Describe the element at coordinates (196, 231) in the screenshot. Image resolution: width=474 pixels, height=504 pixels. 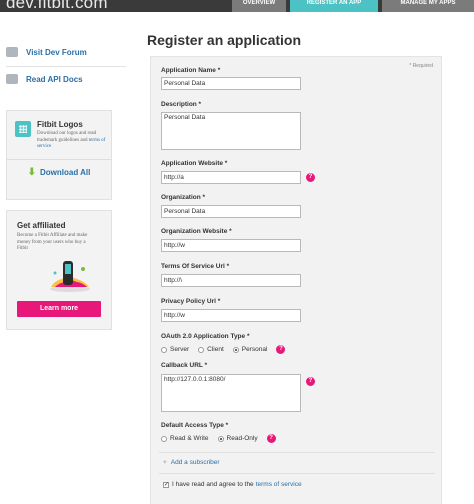
I see `org-website-label: Organization Website *` at that location.